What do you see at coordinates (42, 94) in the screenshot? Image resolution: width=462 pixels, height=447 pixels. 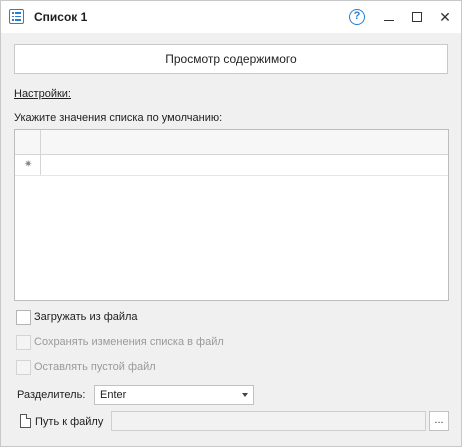 I see `settings-link: Настройки:` at bounding box center [42, 94].